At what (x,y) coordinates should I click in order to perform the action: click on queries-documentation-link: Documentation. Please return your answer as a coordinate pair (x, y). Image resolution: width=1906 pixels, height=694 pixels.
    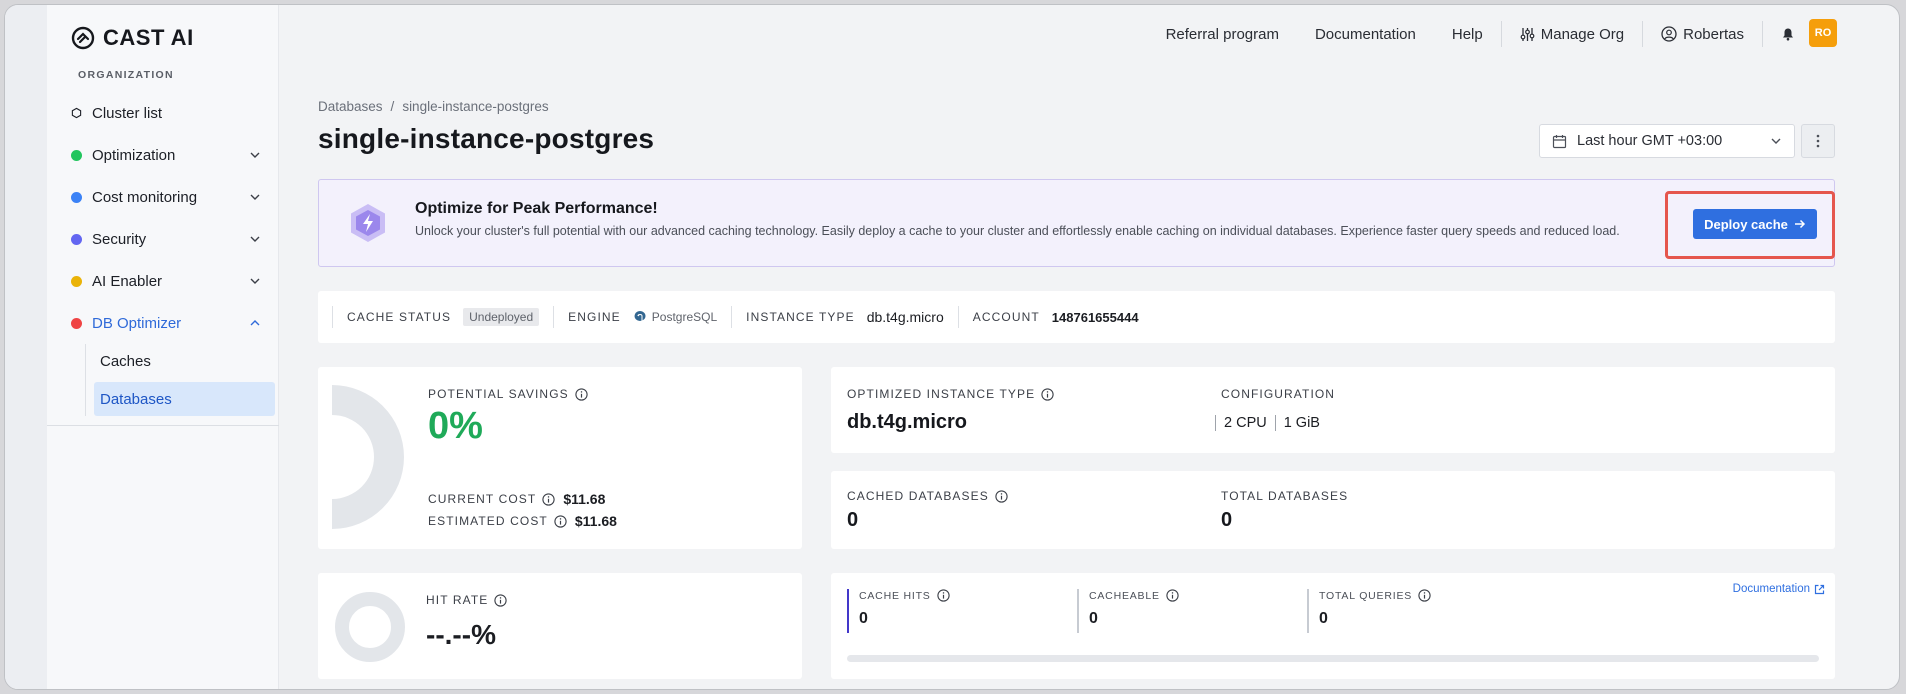
    Looking at the image, I should click on (1779, 589).